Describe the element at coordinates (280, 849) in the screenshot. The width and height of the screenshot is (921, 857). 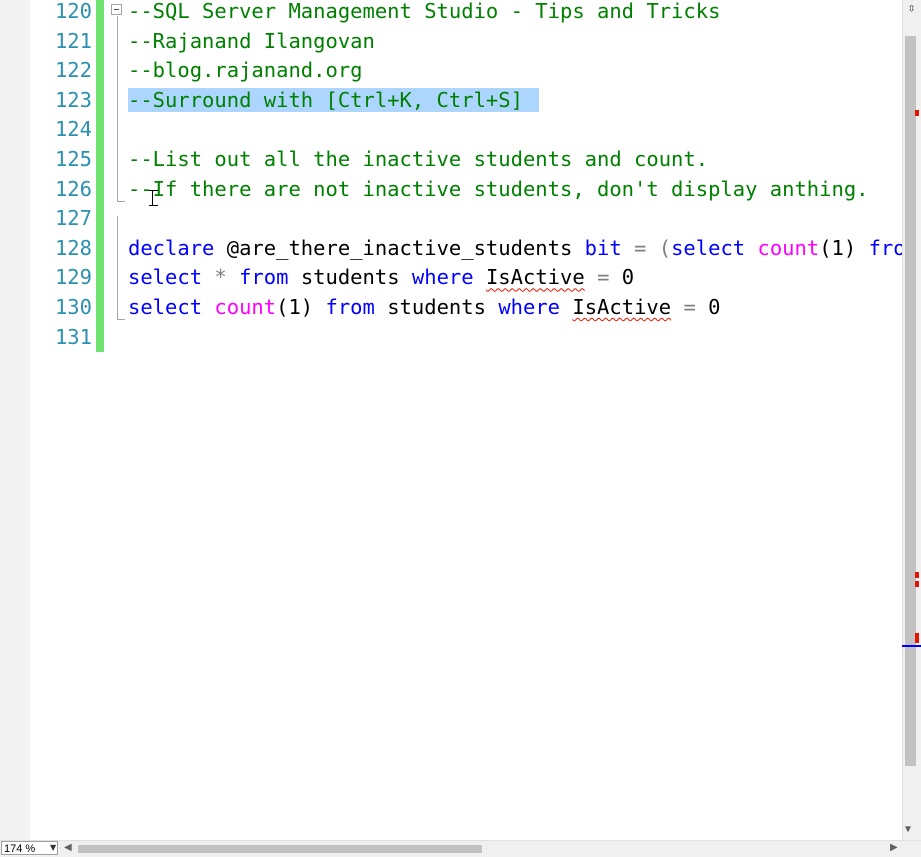
I see `horizontal-scroll-thumb` at that location.